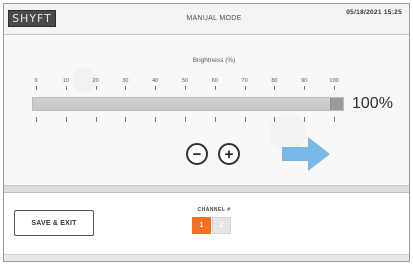 The image size is (413, 265). What do you see at coordinates (214, 18) in the screenshot?
I see `page-title: MANUAL MODE` at bounding box center [214, 18].